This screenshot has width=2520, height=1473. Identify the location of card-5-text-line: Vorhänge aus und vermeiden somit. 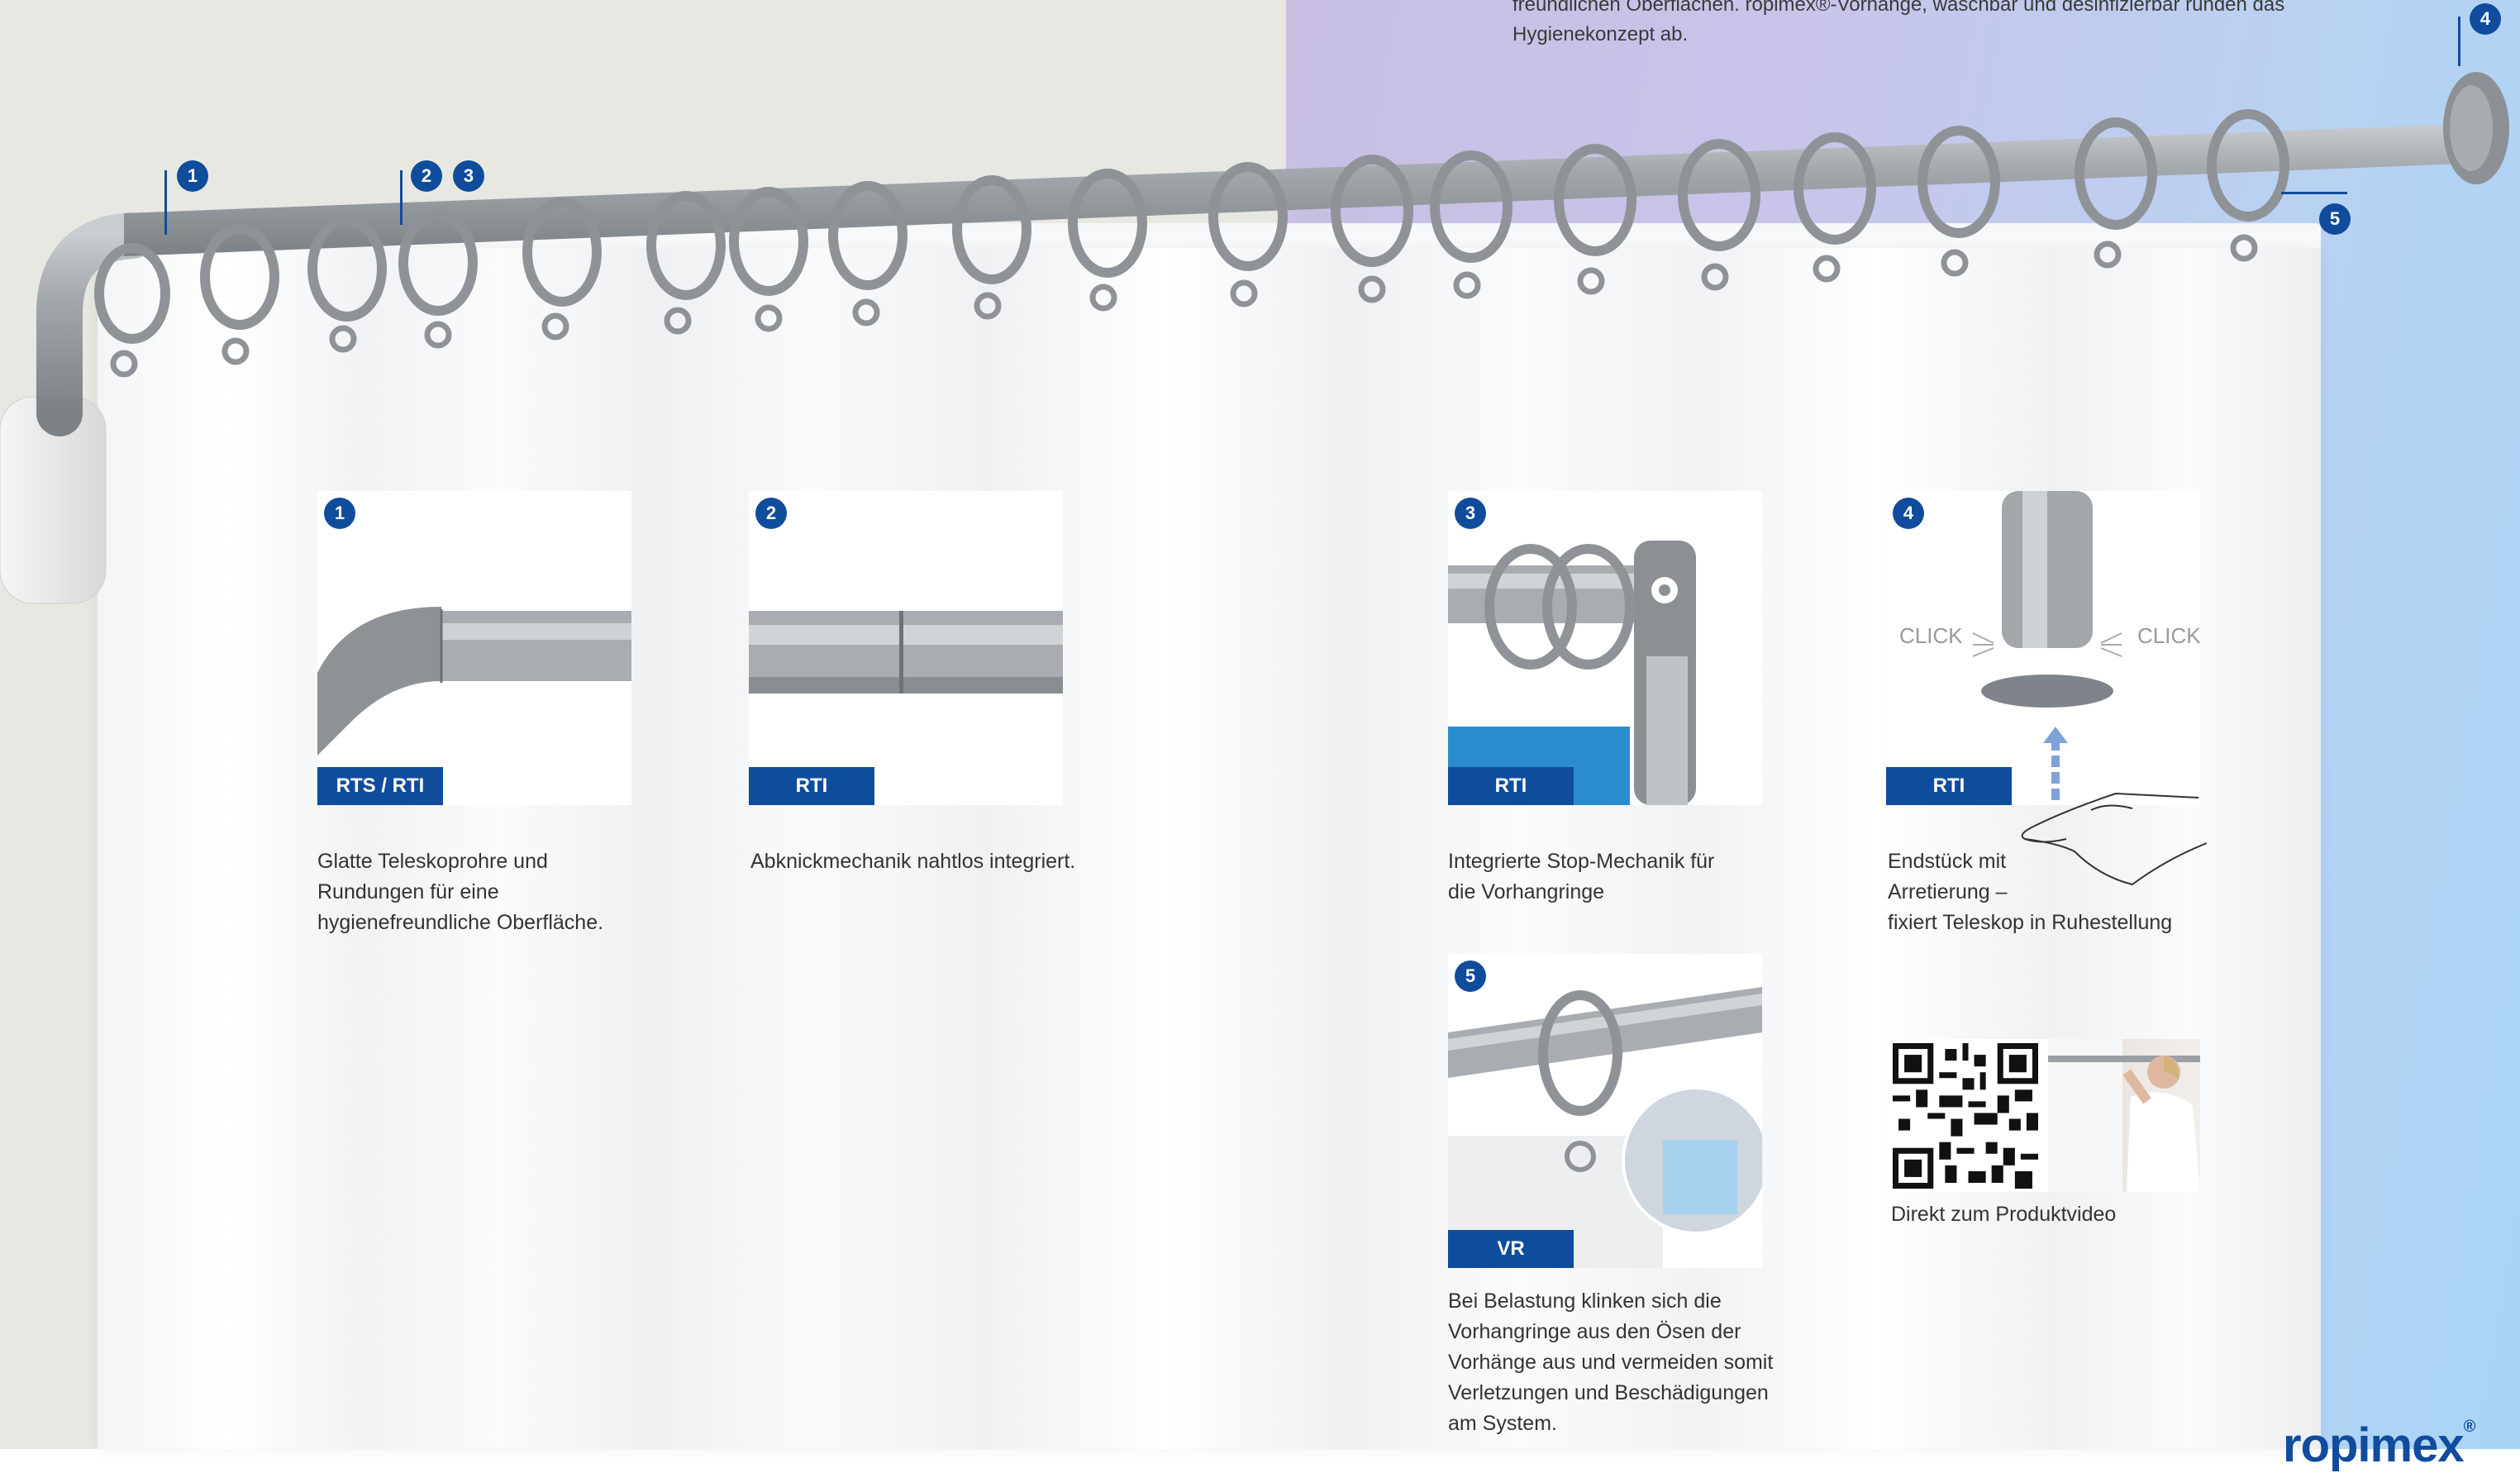
(1611, 1363).